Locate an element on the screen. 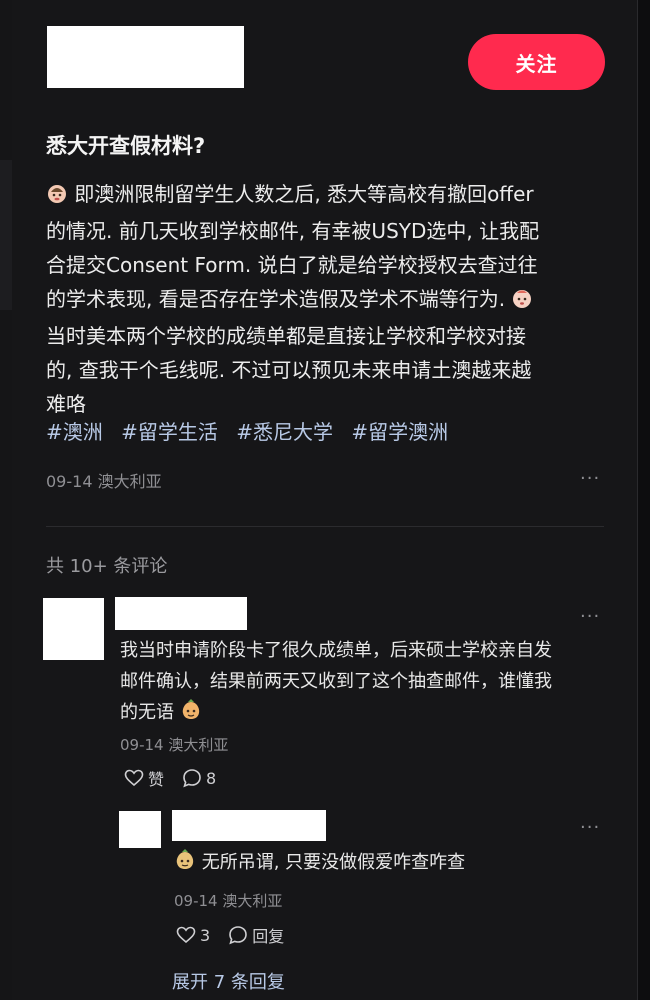  comment-avatar-redacted is located at coordinates (73, 629).